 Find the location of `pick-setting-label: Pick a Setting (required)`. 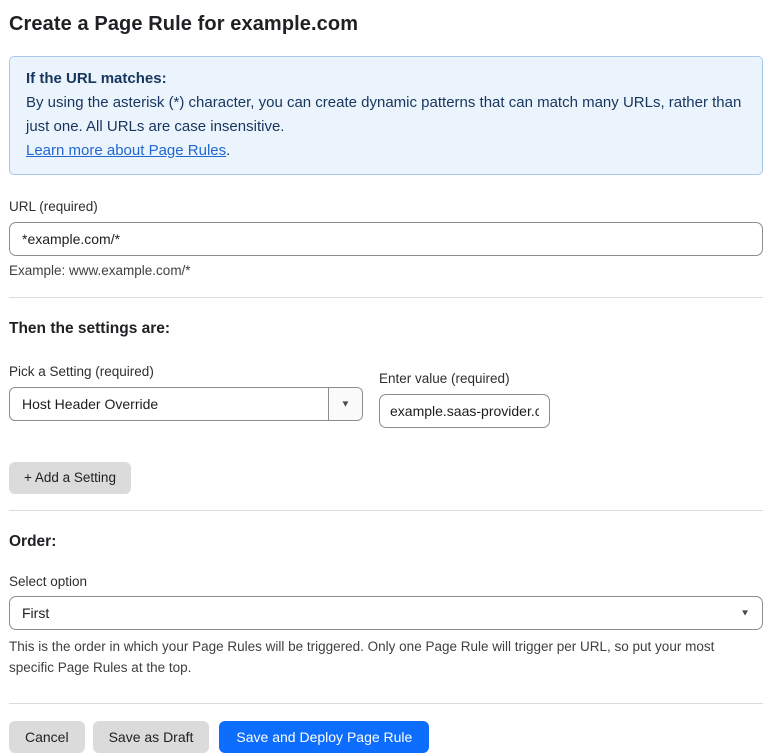

pick-setting-label: Pick a Setting (required) is located at coordinates (81, 371).